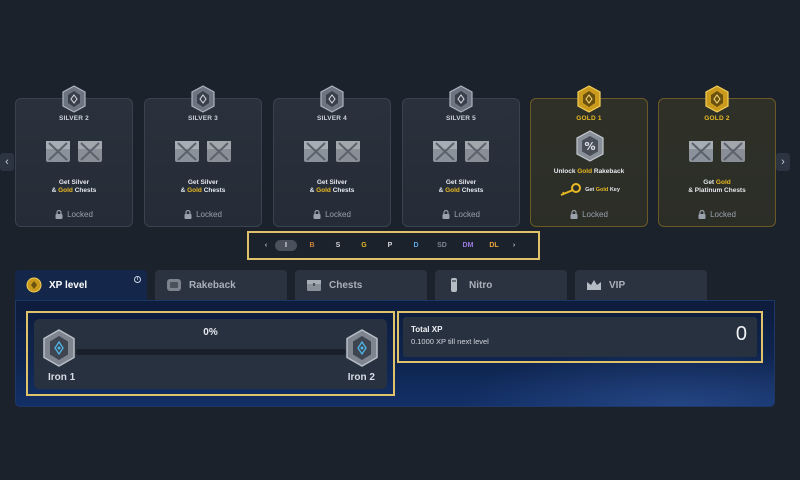 This screenshot has width=800, height=480. I want to click on card-title: GOLD 2, so click(717, 118).